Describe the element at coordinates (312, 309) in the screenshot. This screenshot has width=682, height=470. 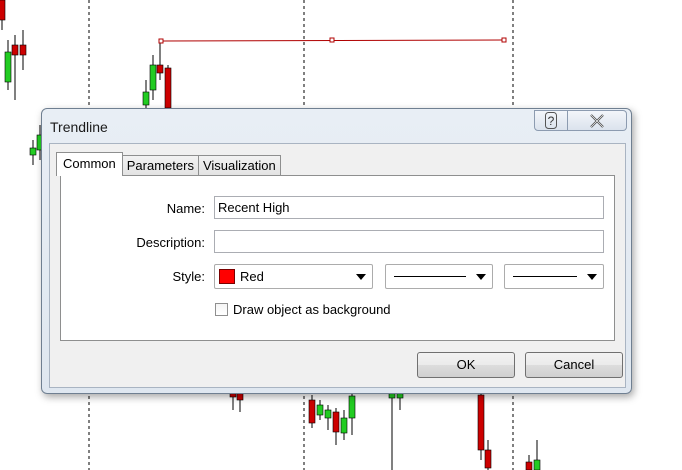
I see `draw-as-background-label: Draw object as background` at that location.